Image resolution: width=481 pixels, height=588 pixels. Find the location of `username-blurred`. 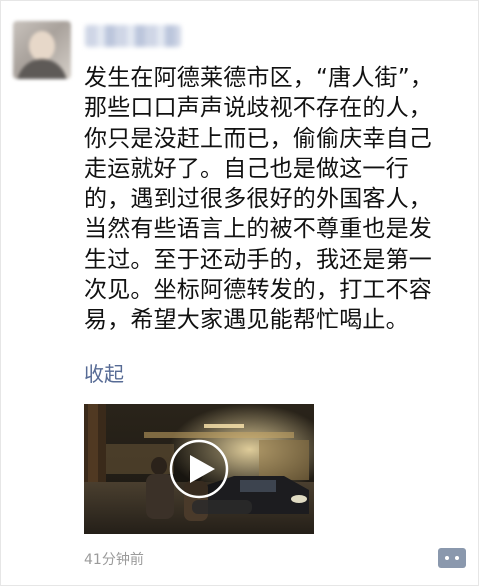

username-blurred is located at coordinates (133, 36).